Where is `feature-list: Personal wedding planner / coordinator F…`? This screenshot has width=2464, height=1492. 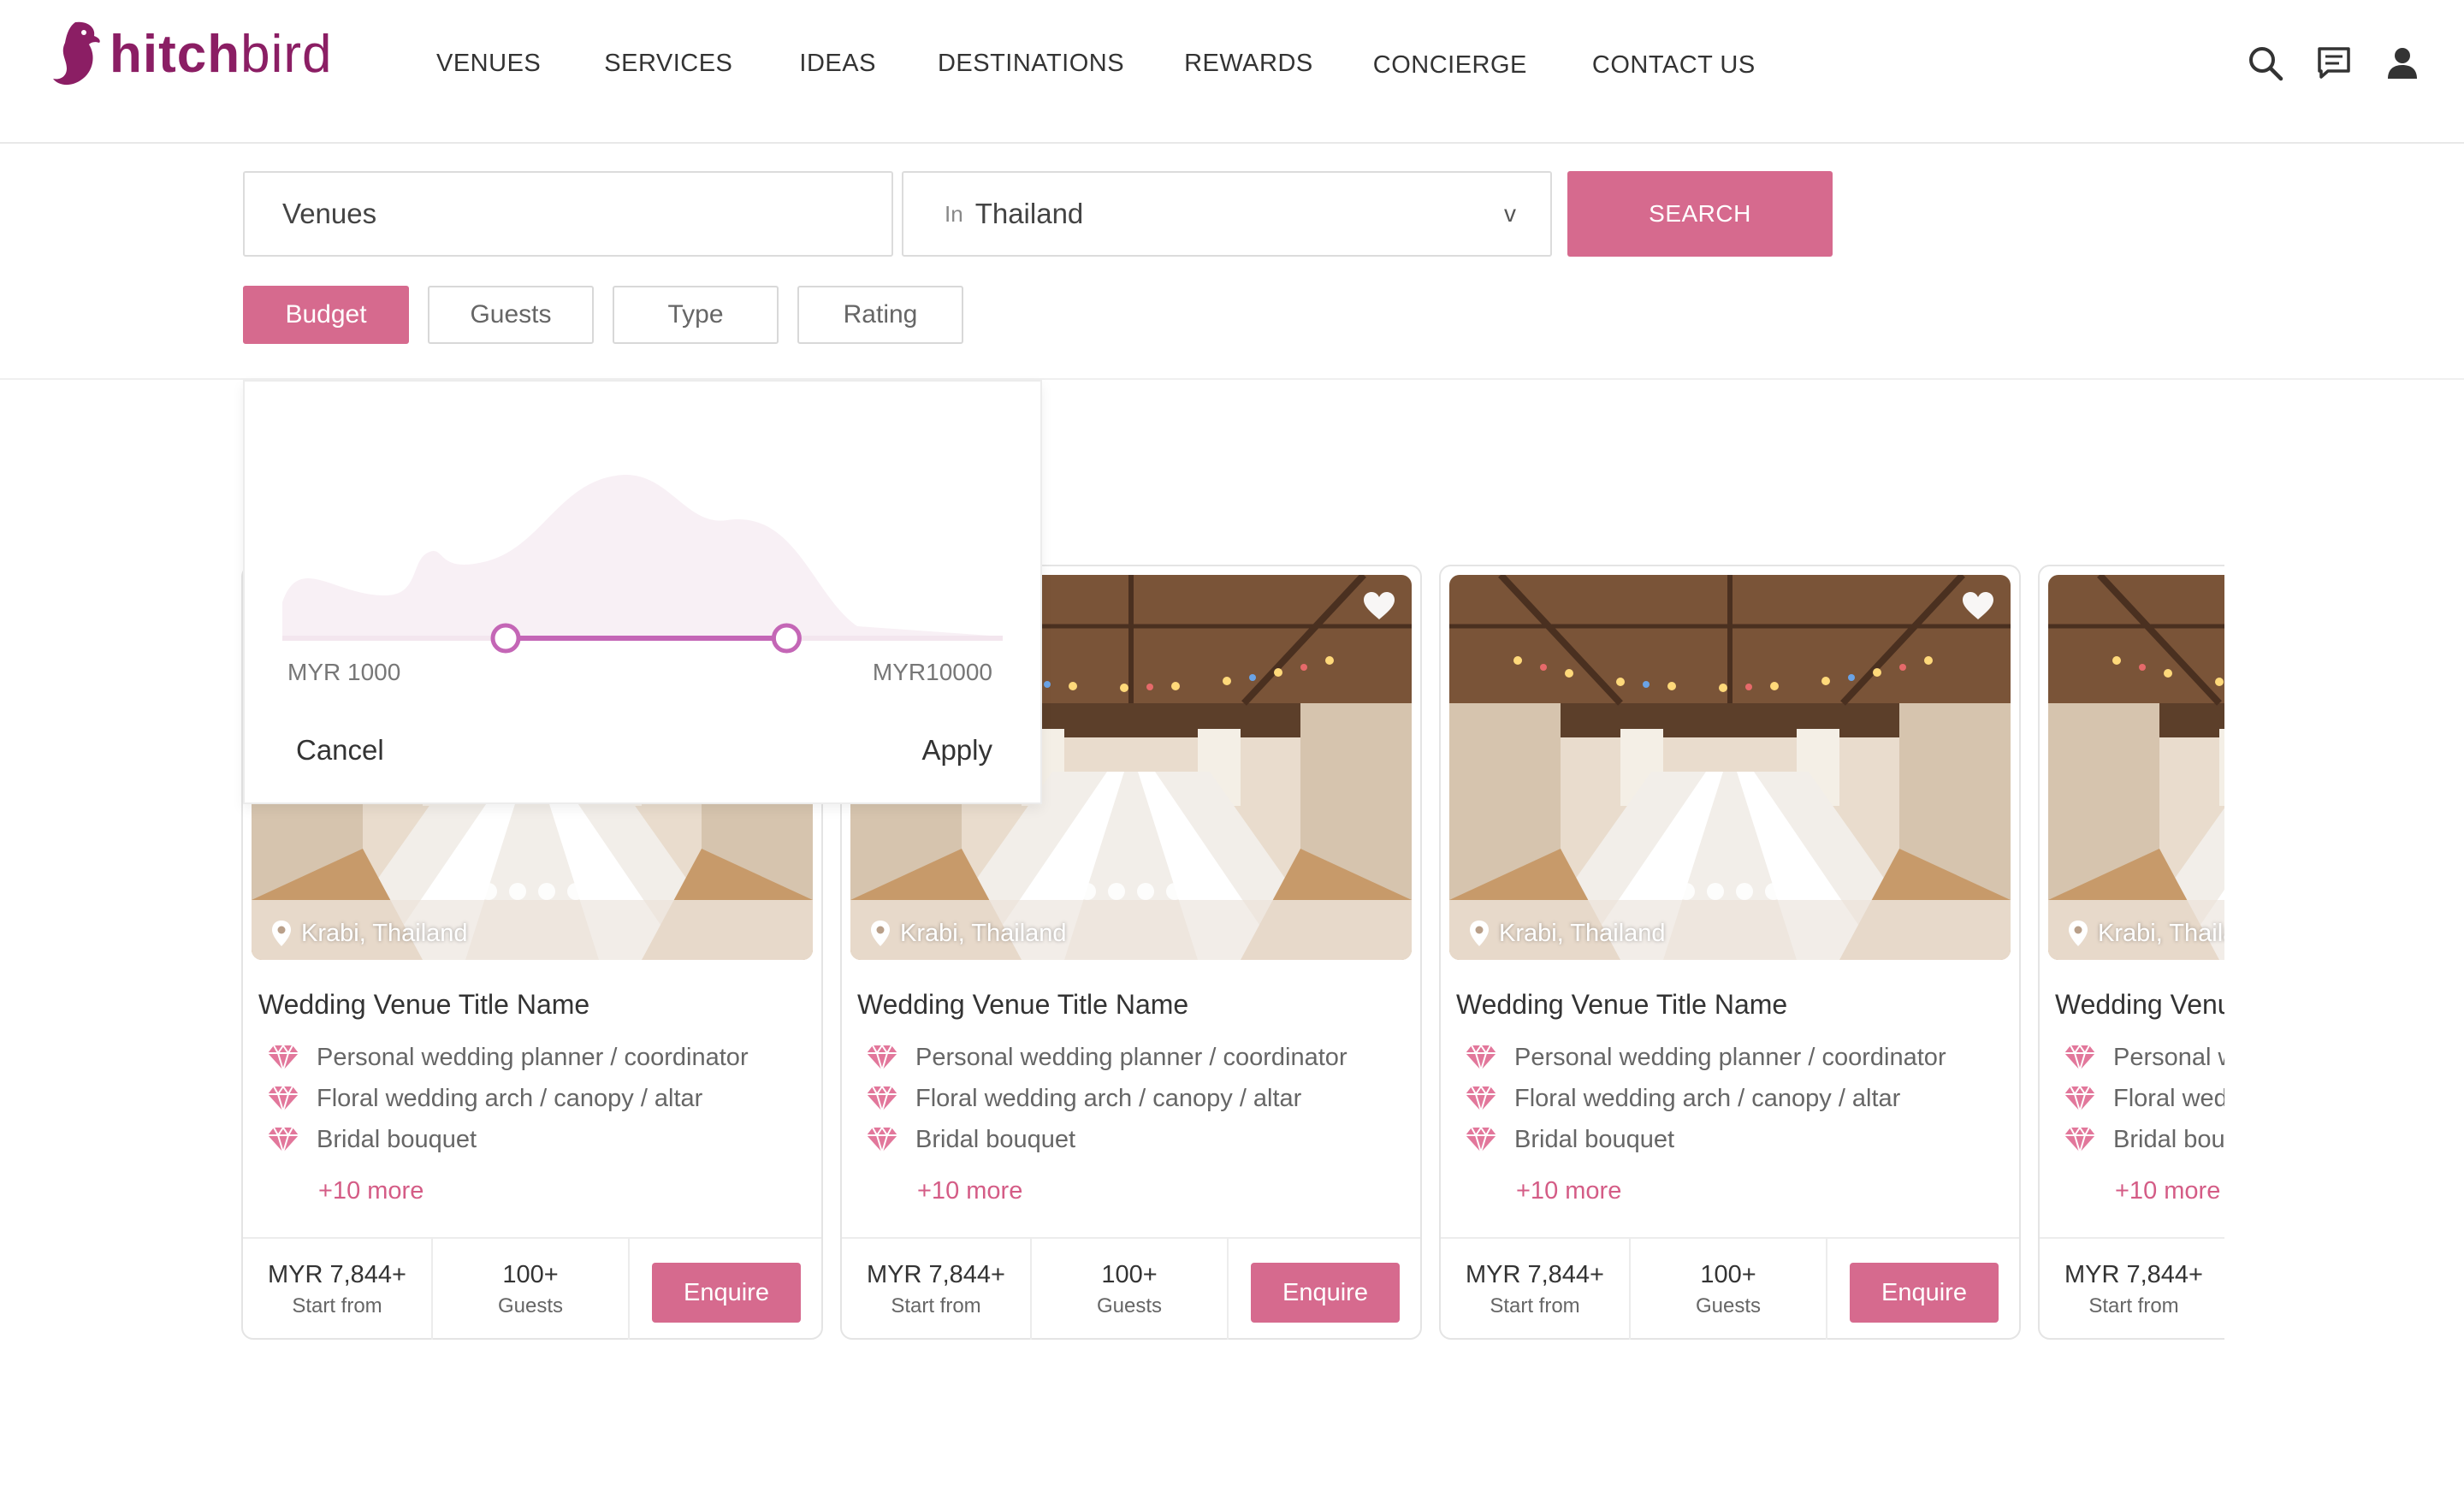 feature-list: Personal wedding planner / coordinator F… is located at coordinates (508, 1098).